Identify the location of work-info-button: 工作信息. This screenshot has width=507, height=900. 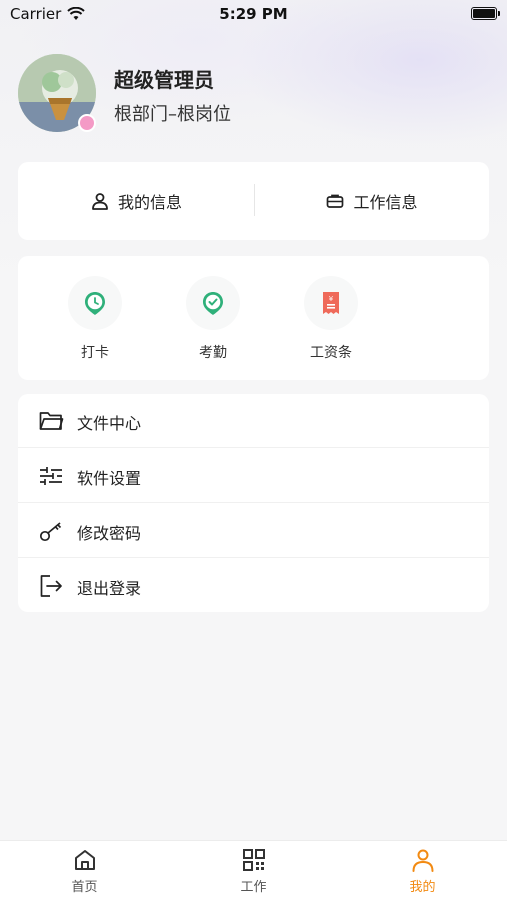
(371, 201).